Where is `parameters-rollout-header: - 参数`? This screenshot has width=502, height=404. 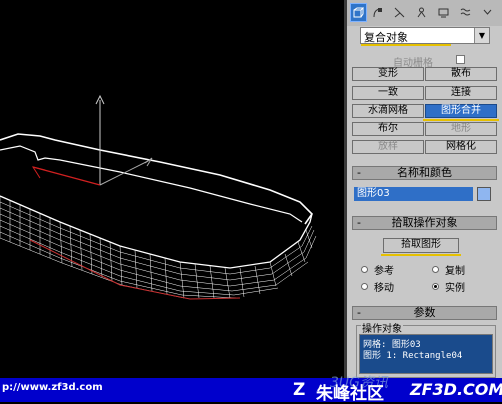 parameters-rollout-header: - 参数 is located at coordinates (424, 313).